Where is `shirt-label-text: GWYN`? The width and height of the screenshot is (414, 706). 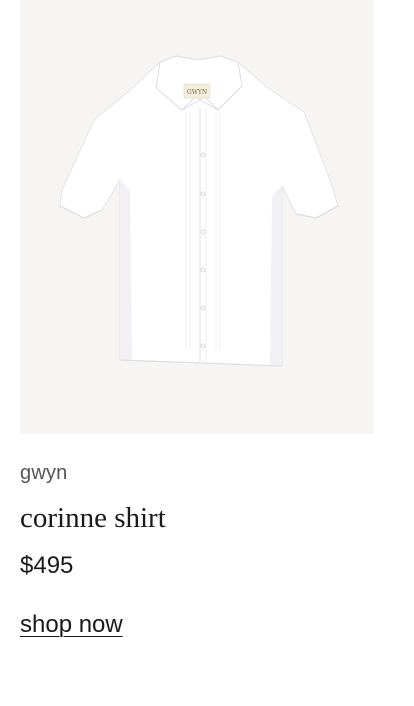
shirt-label-text: GWYN is located at coordinates (197, 92).